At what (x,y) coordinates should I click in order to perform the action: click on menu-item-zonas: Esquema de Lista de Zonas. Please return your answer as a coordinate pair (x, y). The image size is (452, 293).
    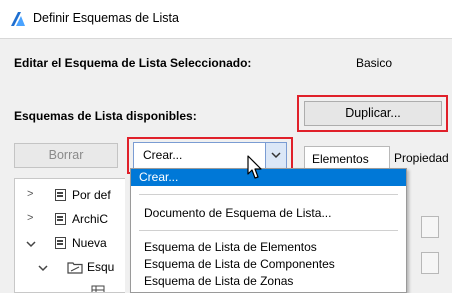
    Looking at the image, I should click on (268, 281).